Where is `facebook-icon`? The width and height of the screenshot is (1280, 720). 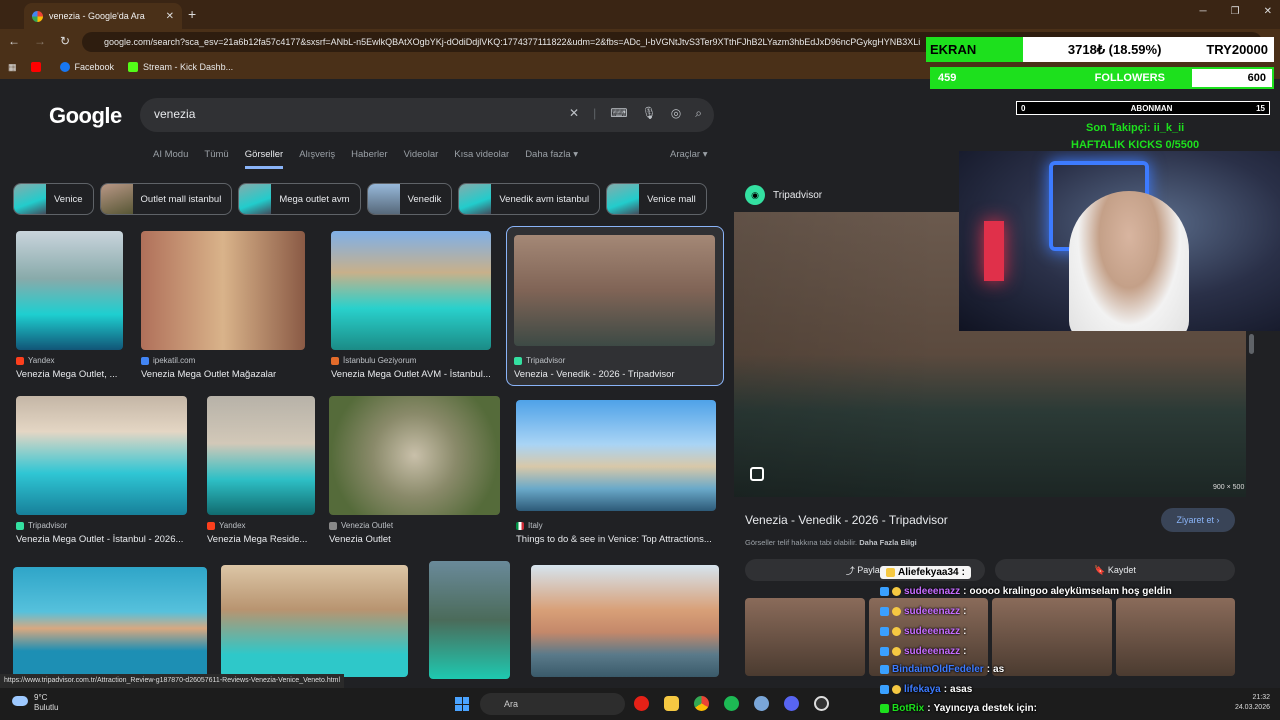 facebook-icon is located at coordinates (64, 67).